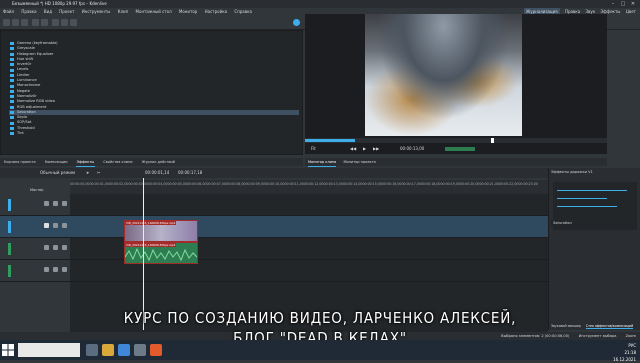  What do you see at coordinates (26, 127) in the screenshot?
I see `effect-list-label: Threshold` at bounding box center [26, 127].